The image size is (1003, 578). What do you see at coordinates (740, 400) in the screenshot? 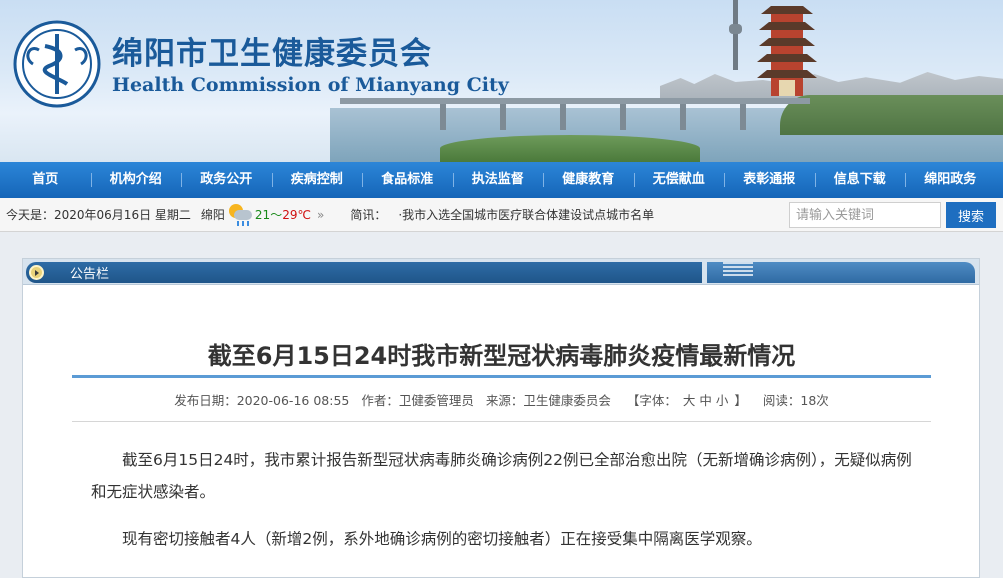
I see `font-size-bracket: 】` at bounding box center [740, 400].